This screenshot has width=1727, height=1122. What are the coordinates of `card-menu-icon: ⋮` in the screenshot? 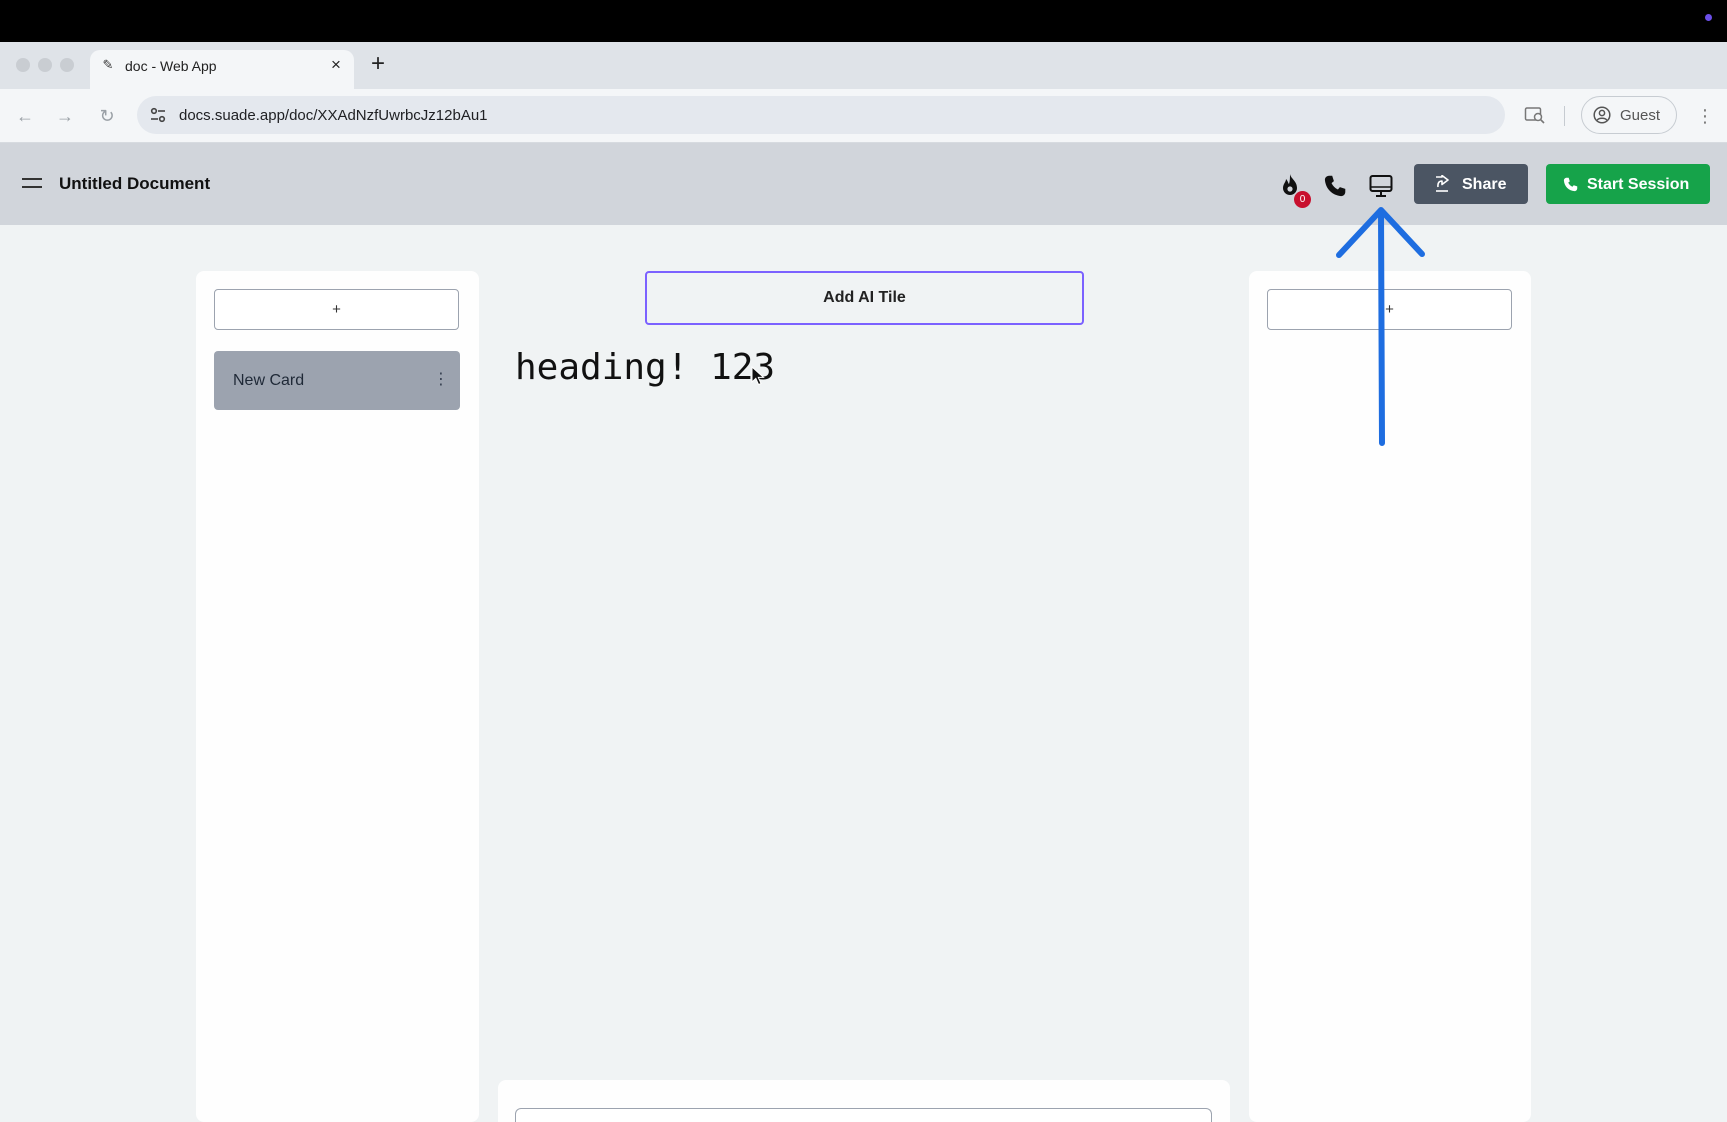 It's located at (441, 380).